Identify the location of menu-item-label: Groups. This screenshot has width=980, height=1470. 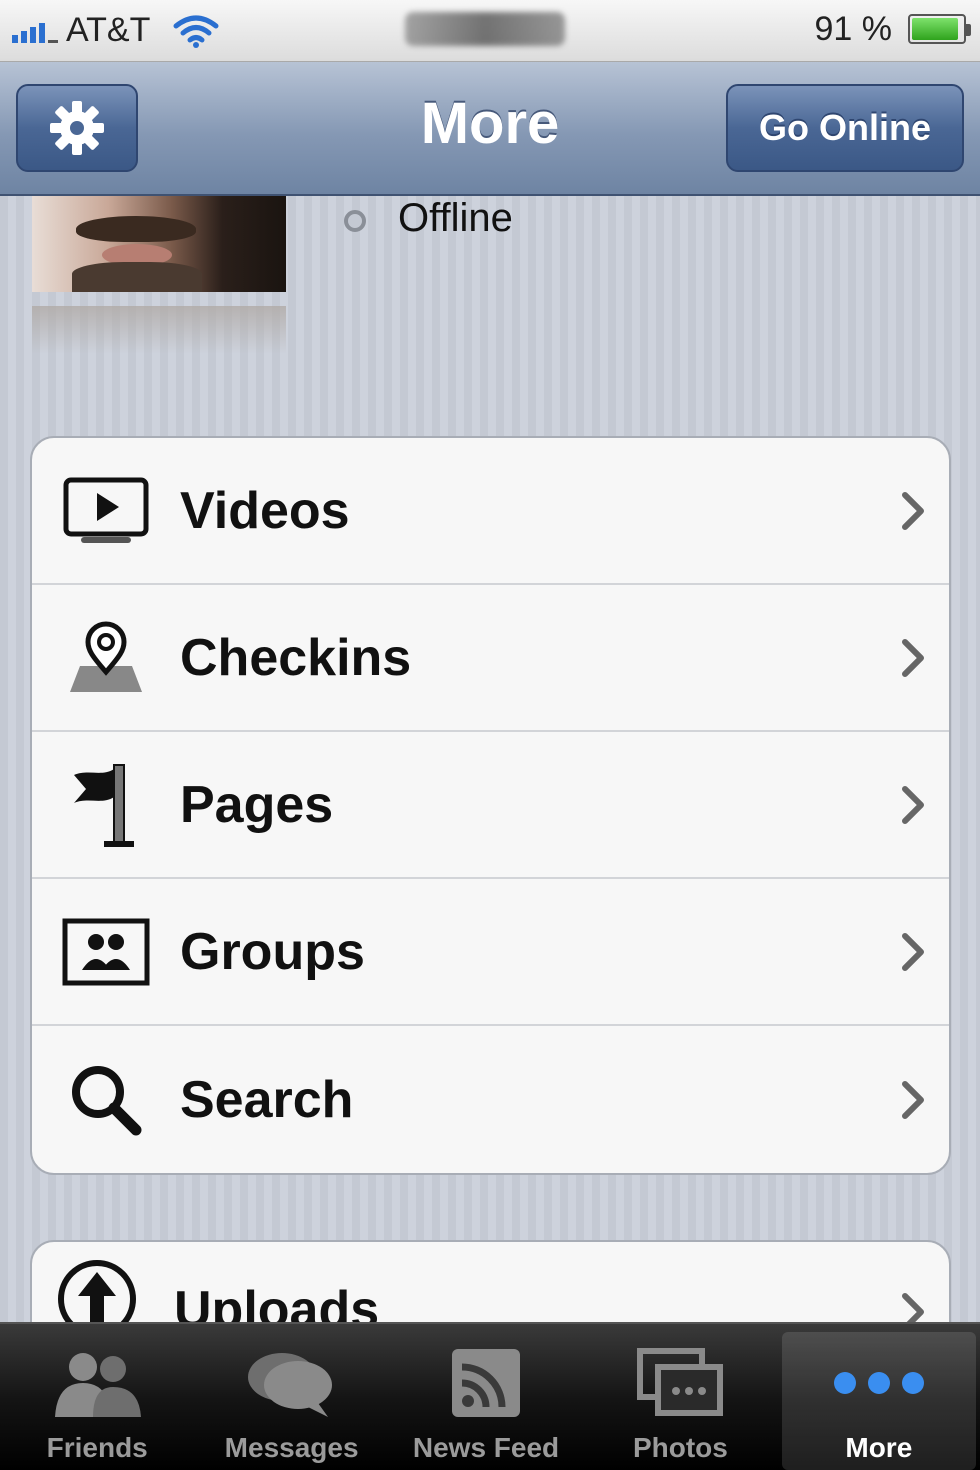
(272, 951).